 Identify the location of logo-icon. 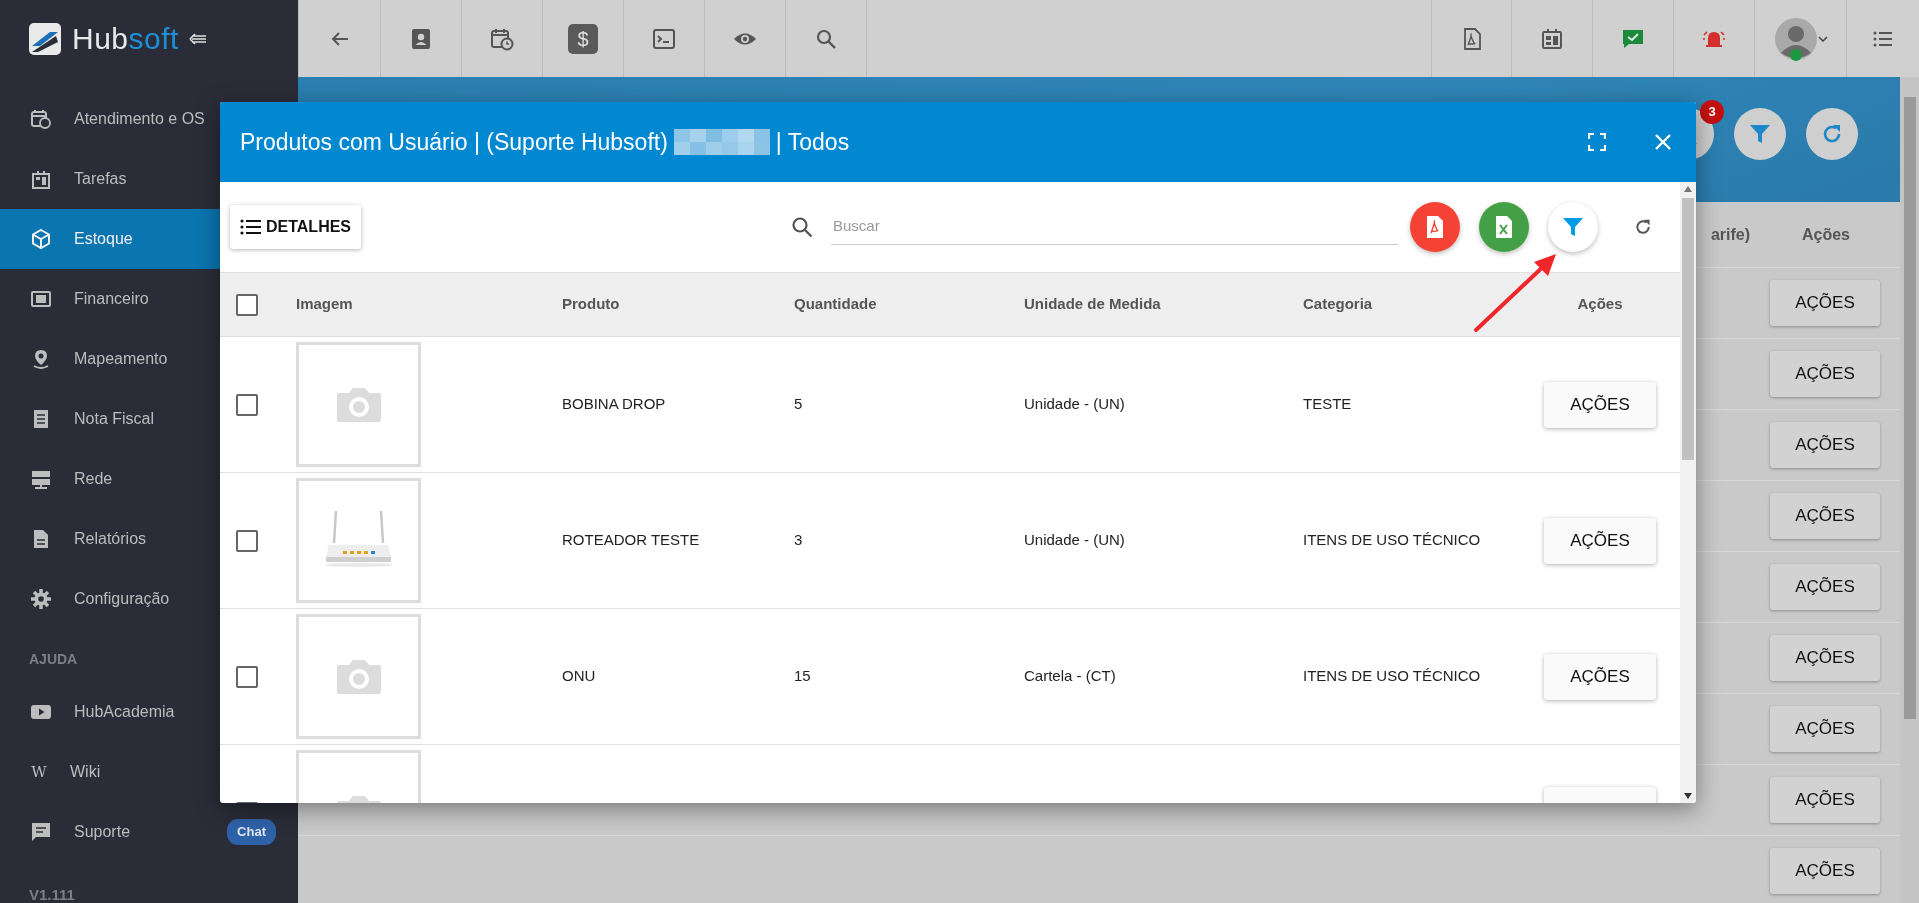
(45, 38).